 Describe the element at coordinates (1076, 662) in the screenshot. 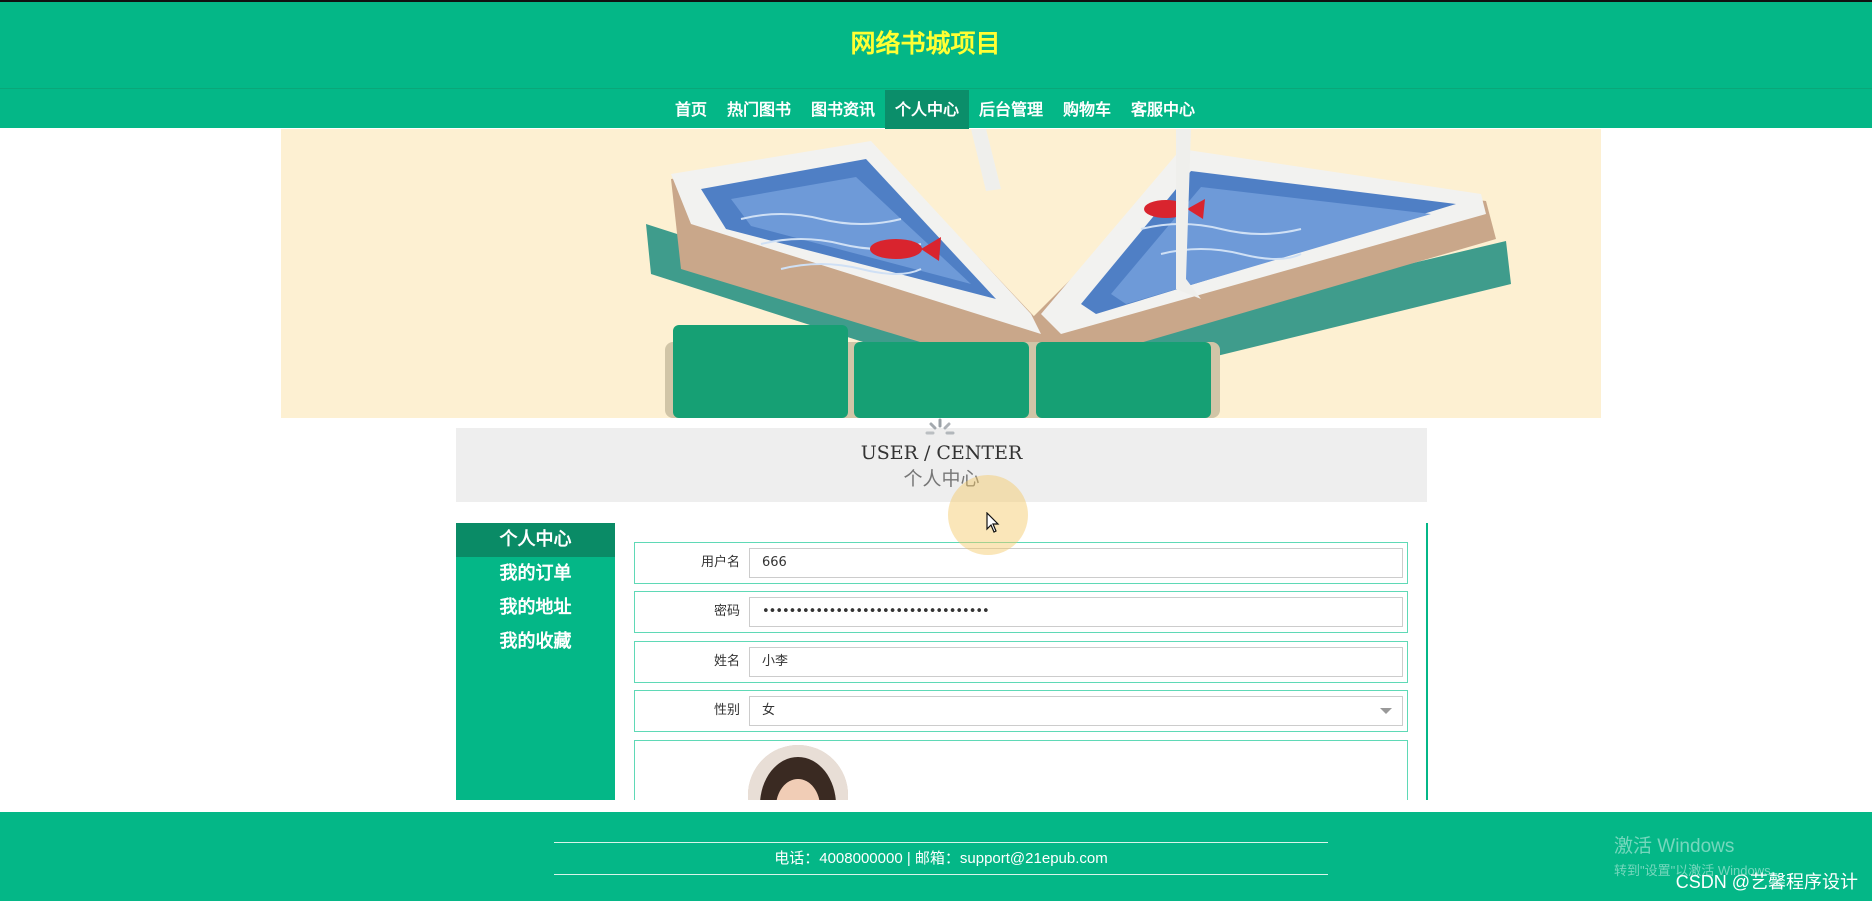

I see `name-input: 小李` at that location.